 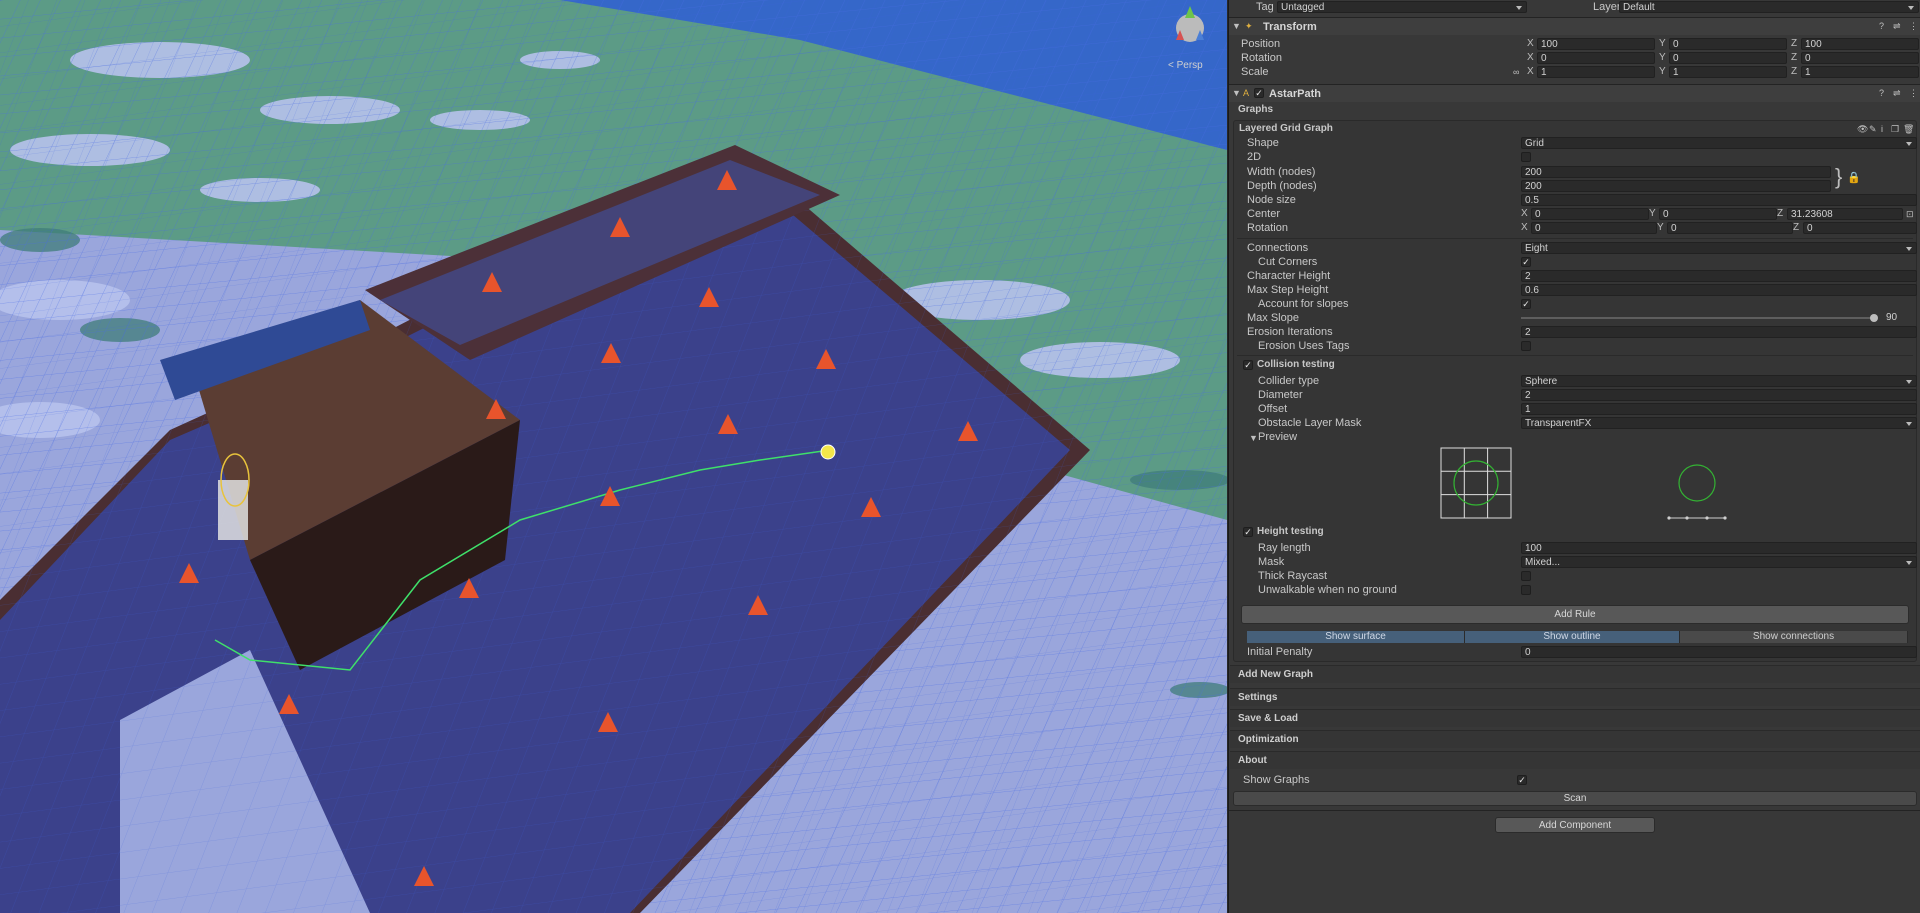 What do you see at coordinates (1882, 129) in the screenshot?
I see `info-icon: i` at bounding box center [1882, 129].